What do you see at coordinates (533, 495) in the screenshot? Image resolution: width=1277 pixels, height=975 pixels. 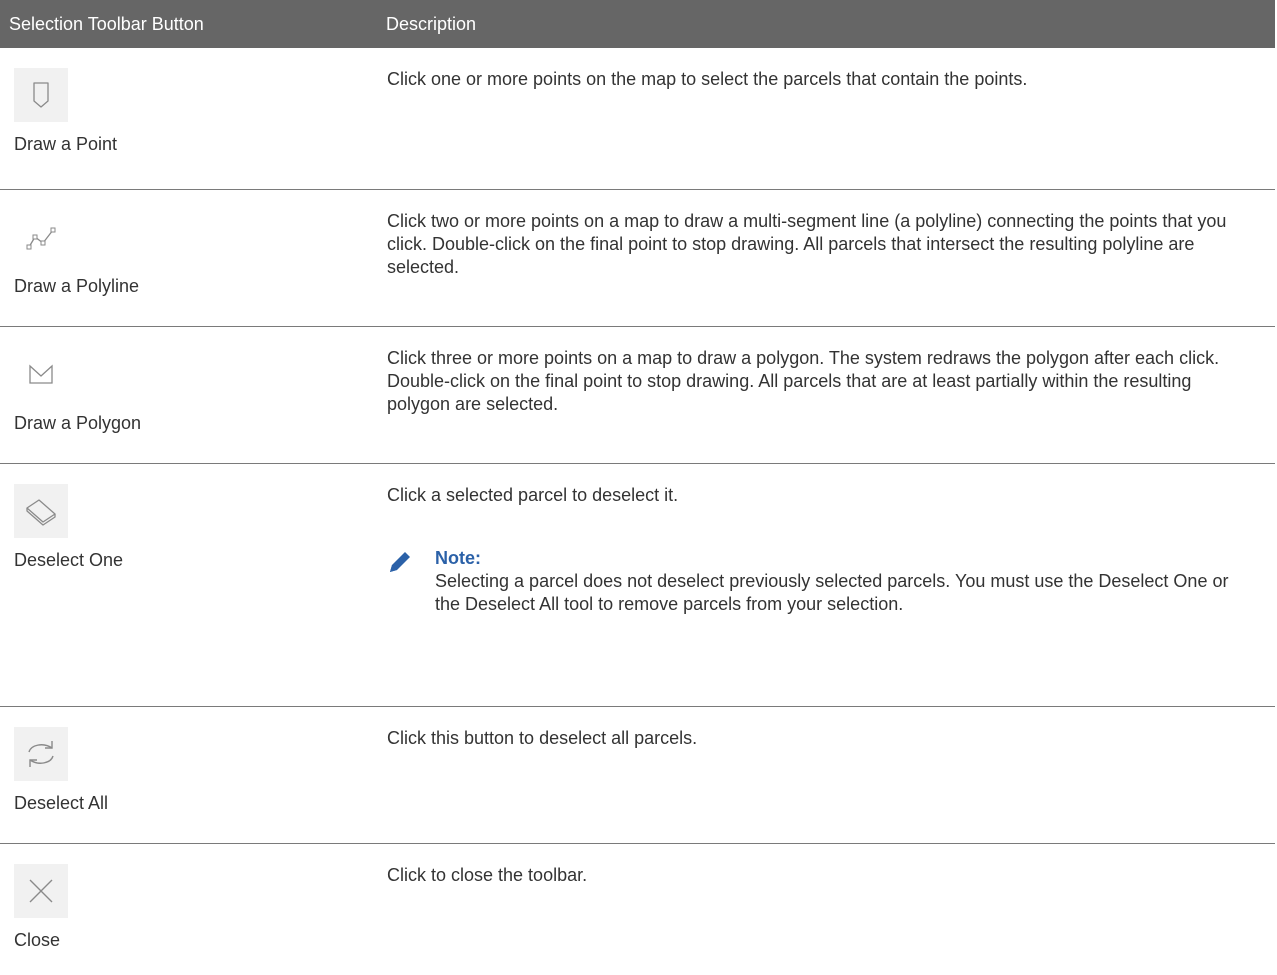 I see `row-description: Click a selected parcel to deselect it.` at bounding box center [533, 495].